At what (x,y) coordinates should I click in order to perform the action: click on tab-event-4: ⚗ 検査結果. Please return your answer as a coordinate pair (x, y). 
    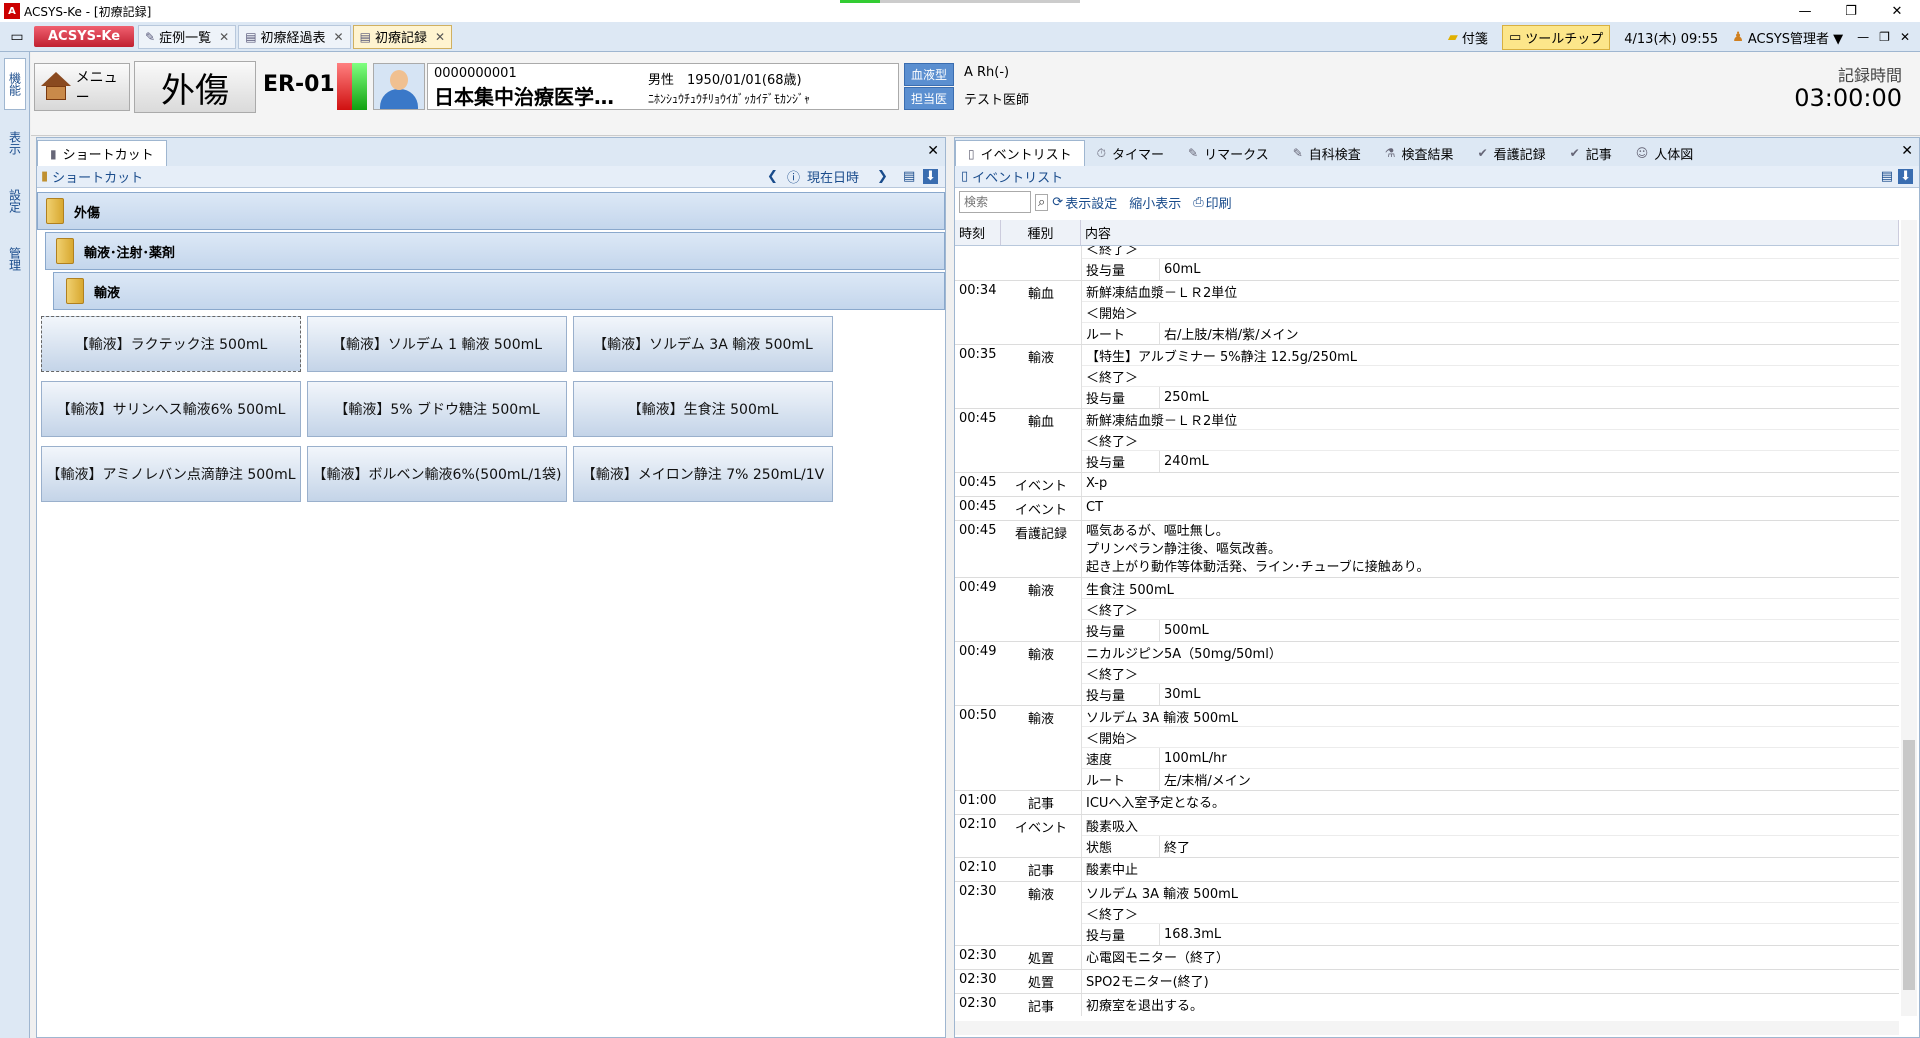
    Looking at the image, I should click on (1419, 153).